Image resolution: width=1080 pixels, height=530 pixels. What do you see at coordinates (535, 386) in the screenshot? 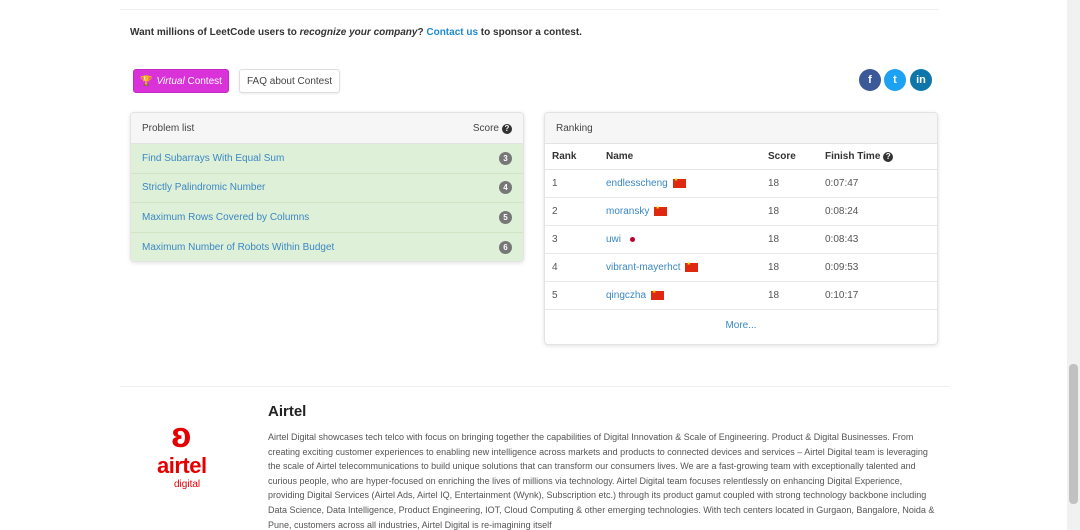
I see `section-divider` at bounding box center [535, 386].